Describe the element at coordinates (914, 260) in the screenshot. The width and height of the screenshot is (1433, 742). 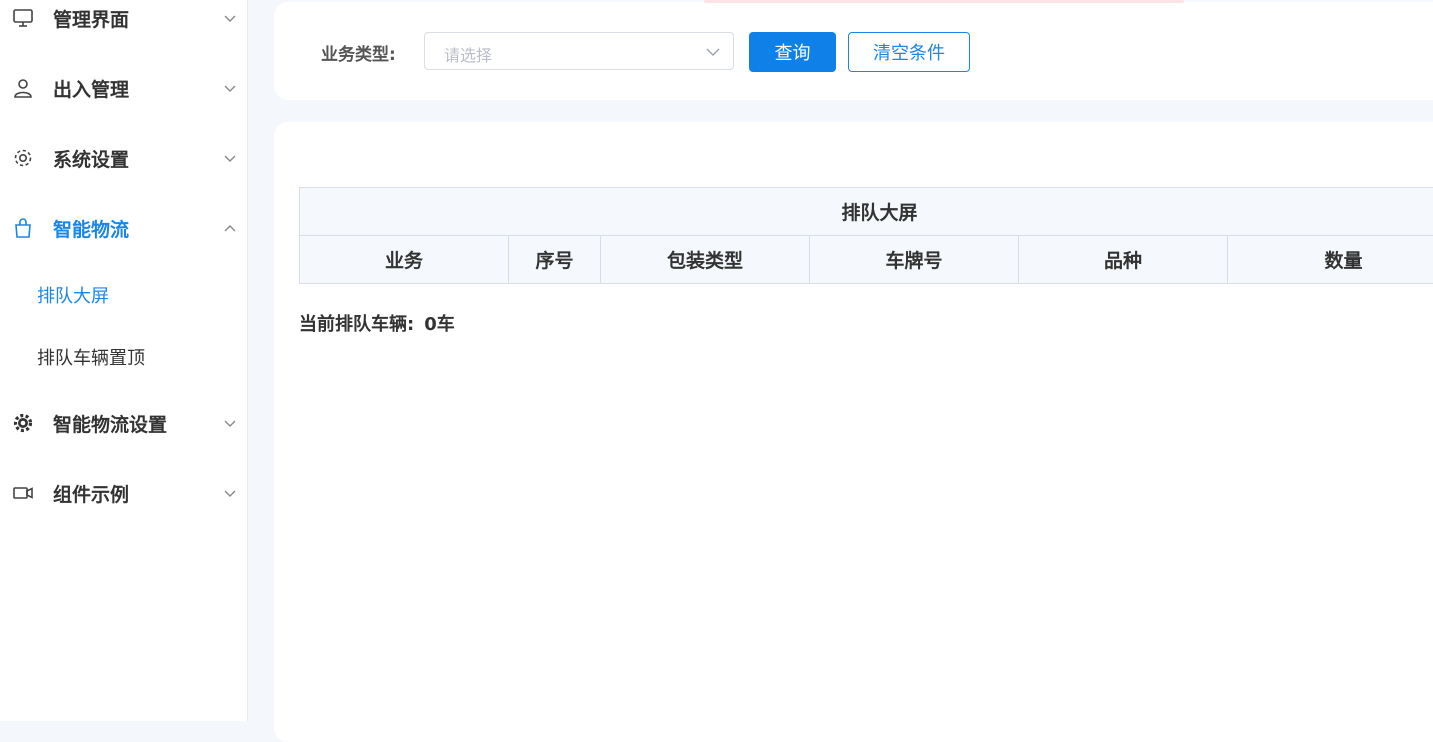
I see `column-header-plate-number: 车牌号` at that location.